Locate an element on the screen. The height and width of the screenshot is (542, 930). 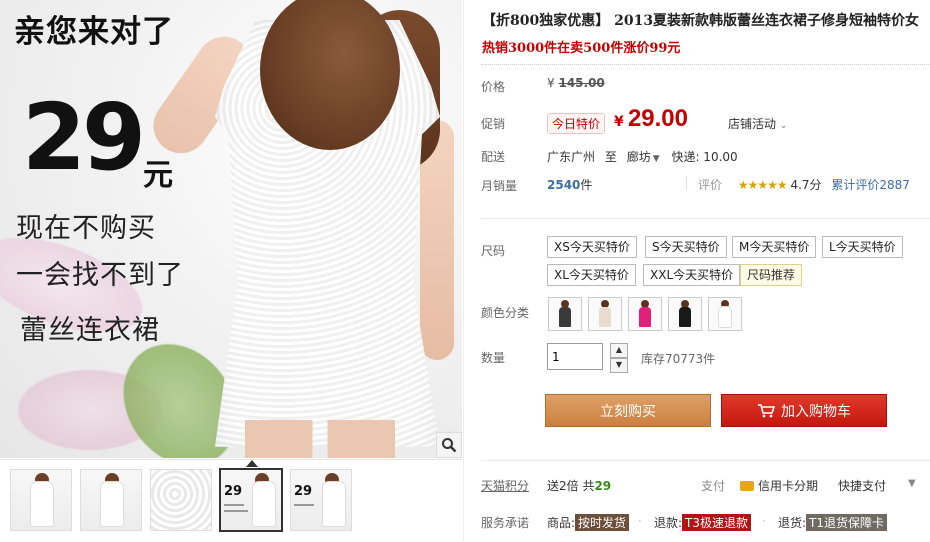
points-prefix: 送2倍 共 is located at coordinates (571, 486).